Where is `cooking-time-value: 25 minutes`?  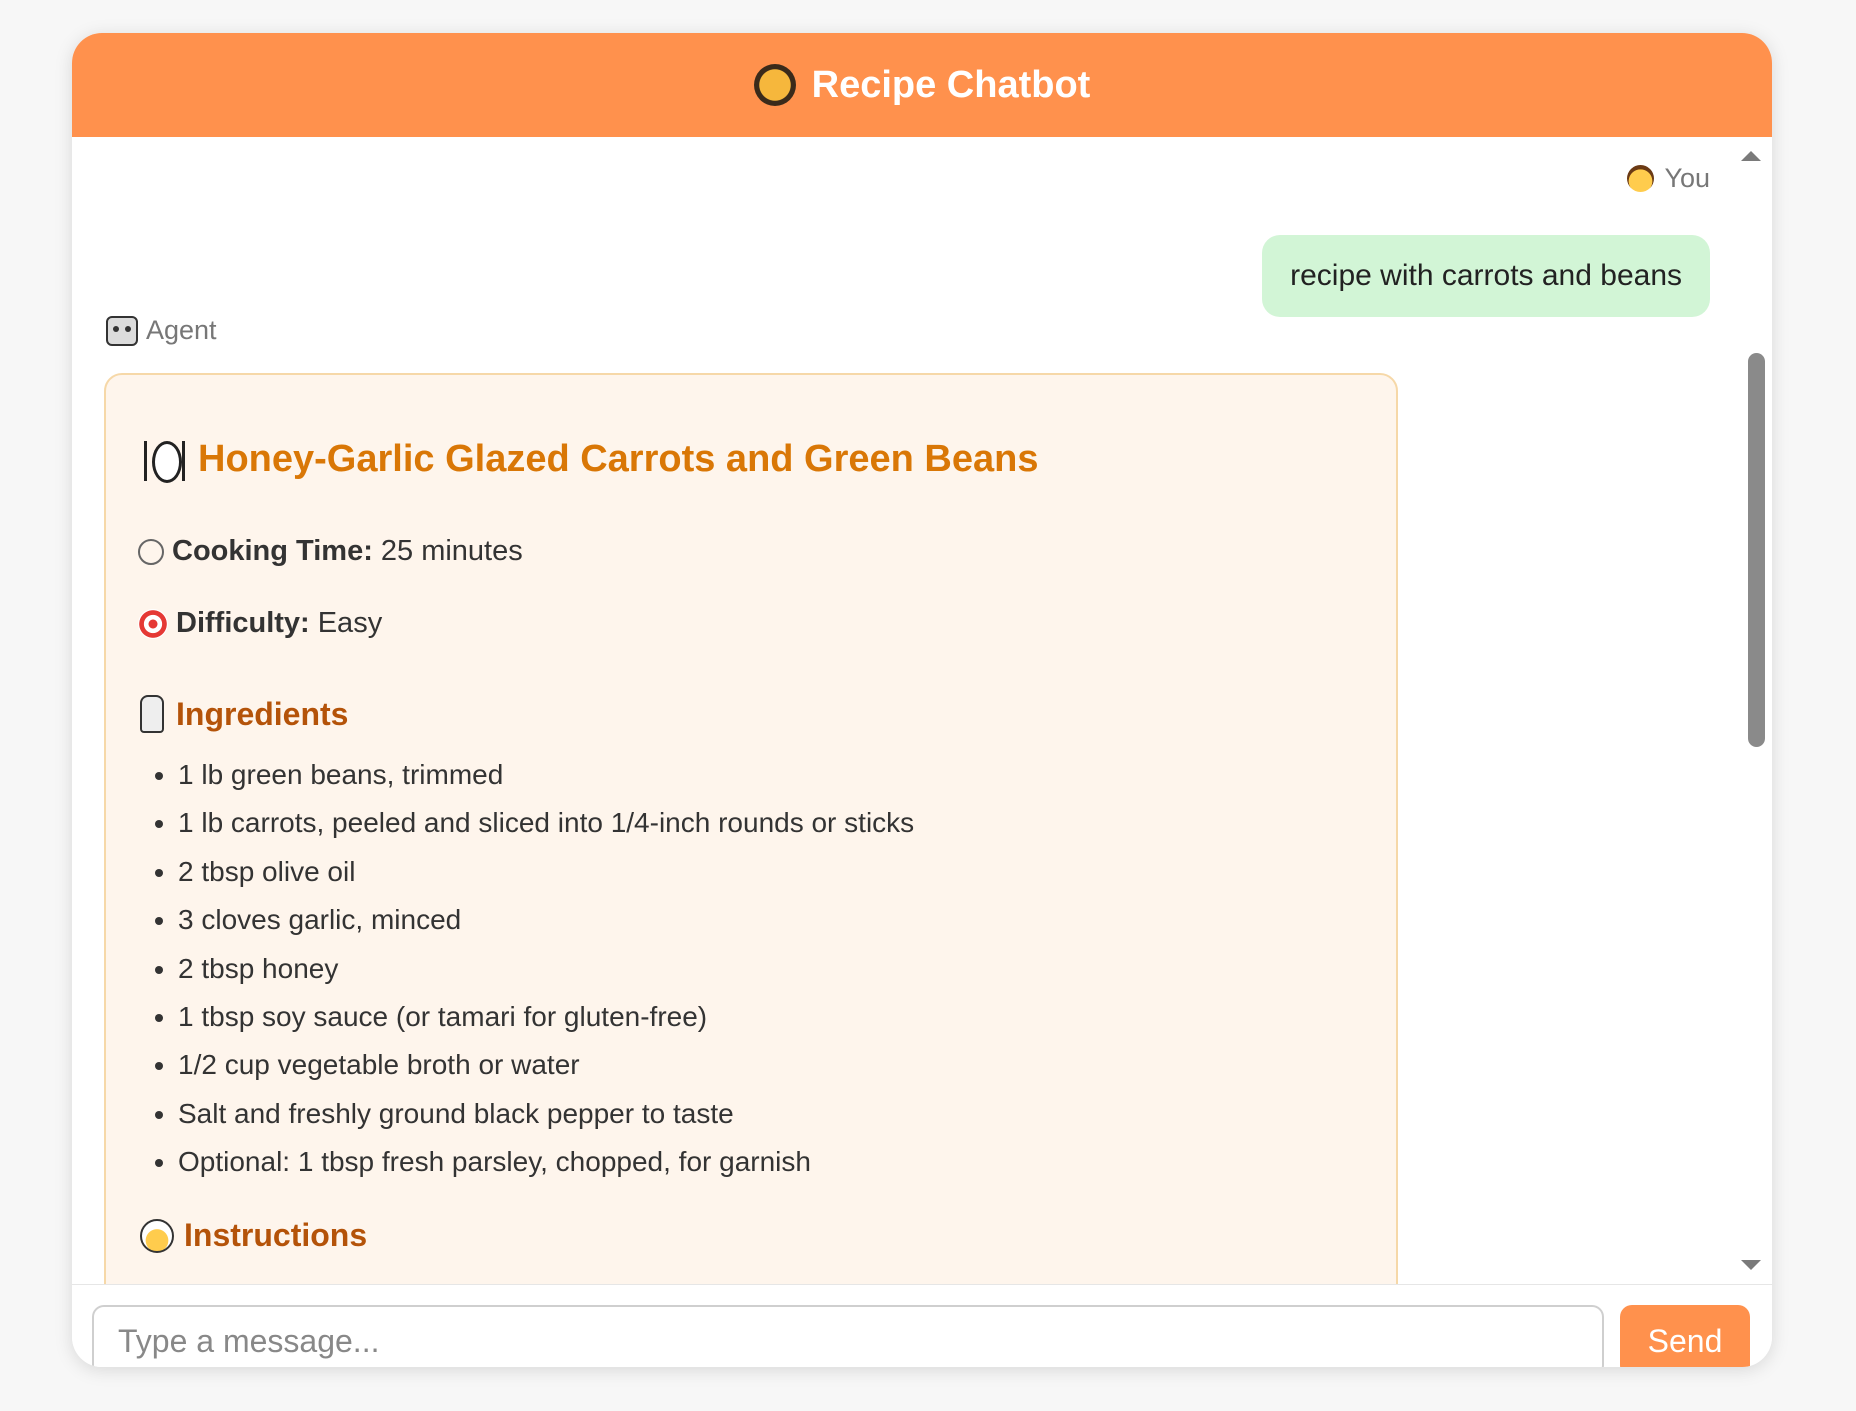
cooking-time-value: 25 minutes is located at coordinates (451, 551).